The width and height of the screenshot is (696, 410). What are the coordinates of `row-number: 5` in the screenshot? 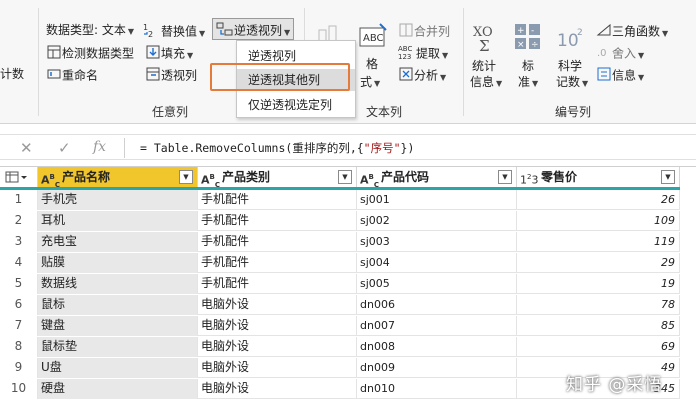 It's located at (19, 284).